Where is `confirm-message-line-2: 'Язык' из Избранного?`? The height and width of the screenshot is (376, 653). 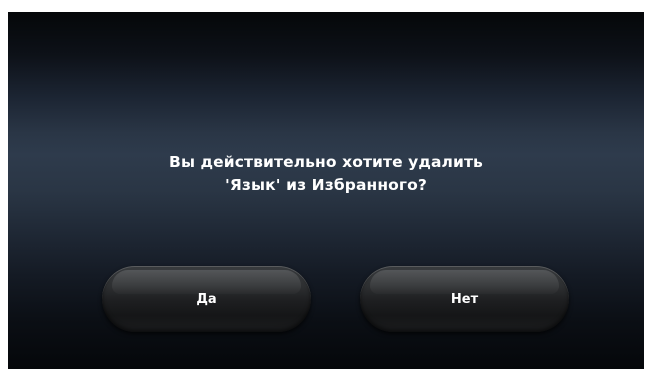 confirm-message-line-2: 'Язык' из Избранного? is located at coordinates (326, 185).